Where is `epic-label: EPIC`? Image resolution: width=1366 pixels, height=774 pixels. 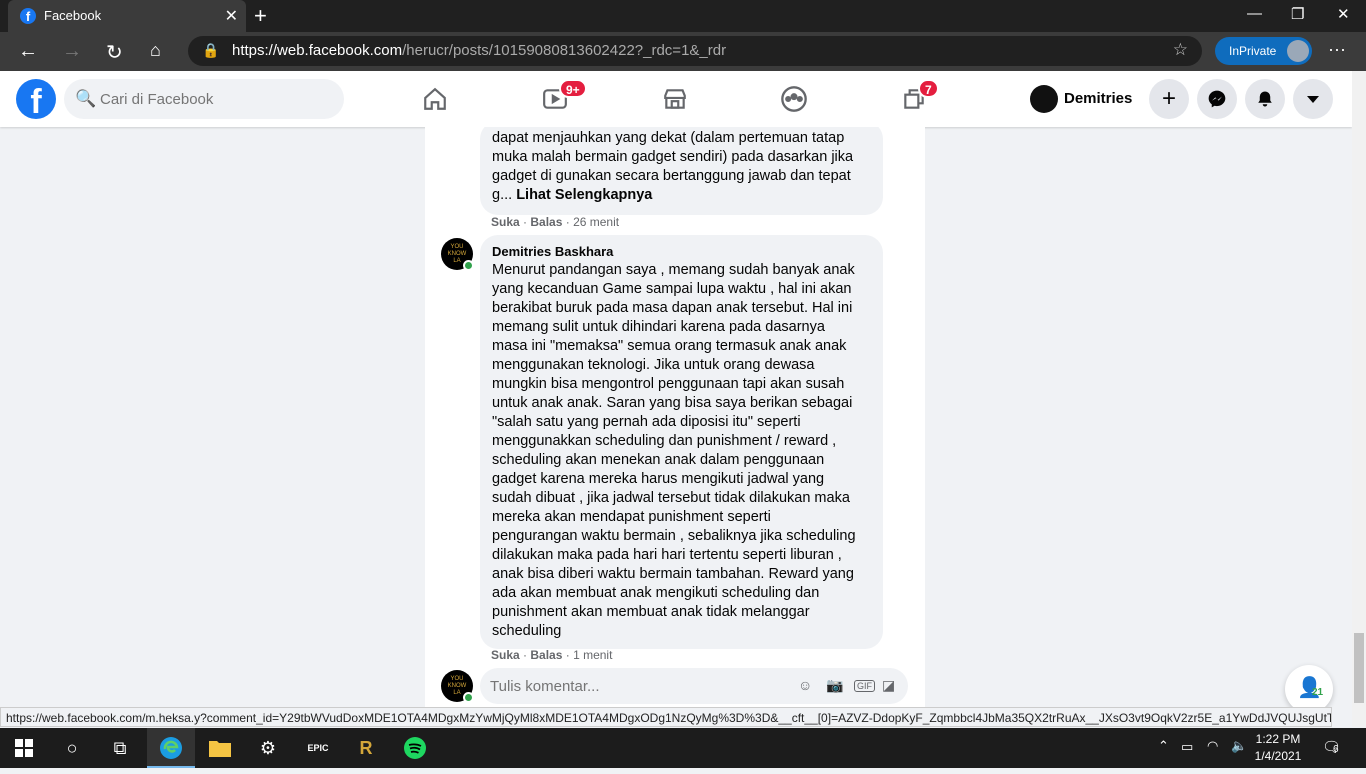
epic-label: EPIC is located at coordinates (318, 748).